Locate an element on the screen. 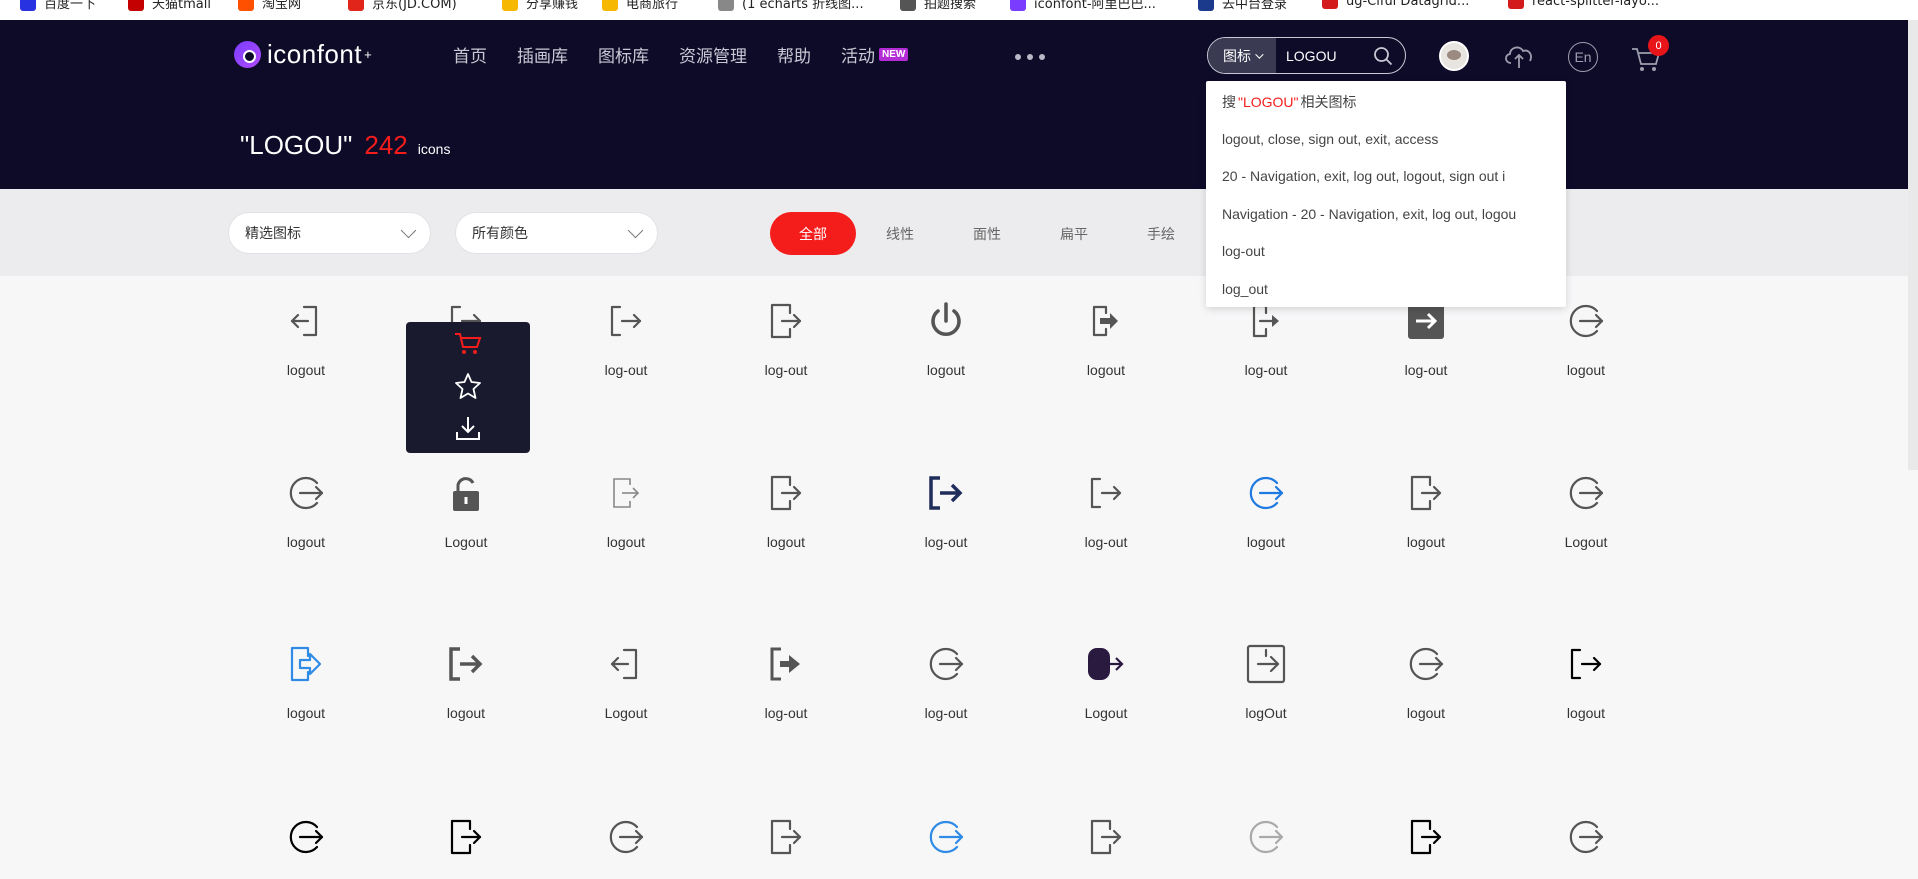 Image resolution: width=1918 pixels, height=879 pixels. star-icon is located at coordinates (468, 386).